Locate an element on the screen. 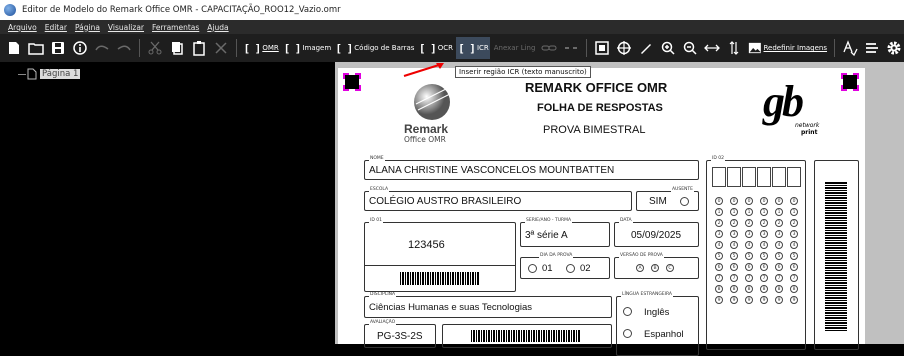  tree-item-page-1: Página 1 is located at coordinates (49, 74).